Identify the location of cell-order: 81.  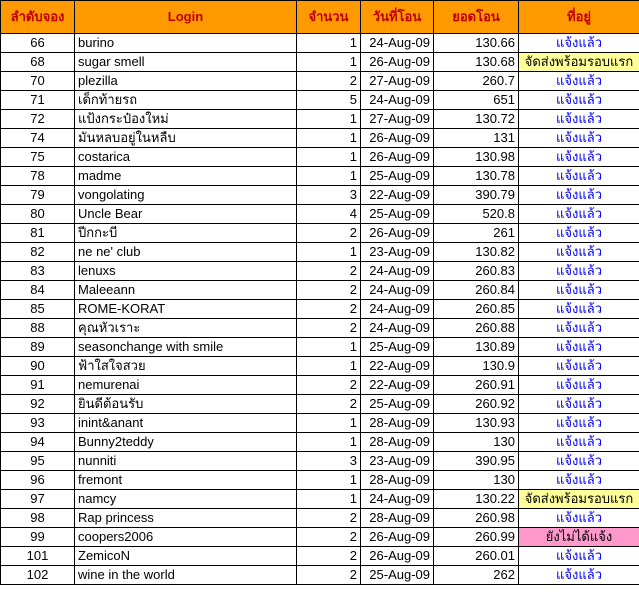
(37, 233).